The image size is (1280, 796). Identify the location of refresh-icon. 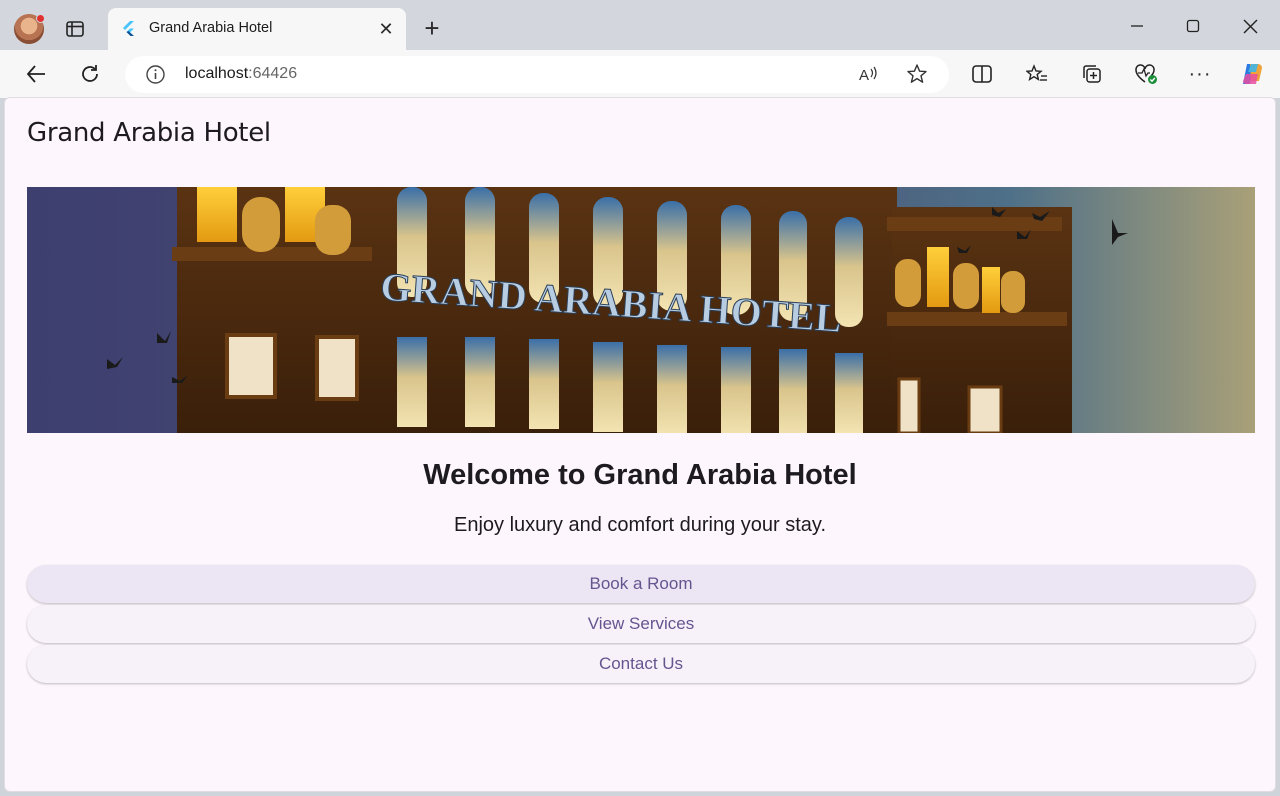
(90, 74).